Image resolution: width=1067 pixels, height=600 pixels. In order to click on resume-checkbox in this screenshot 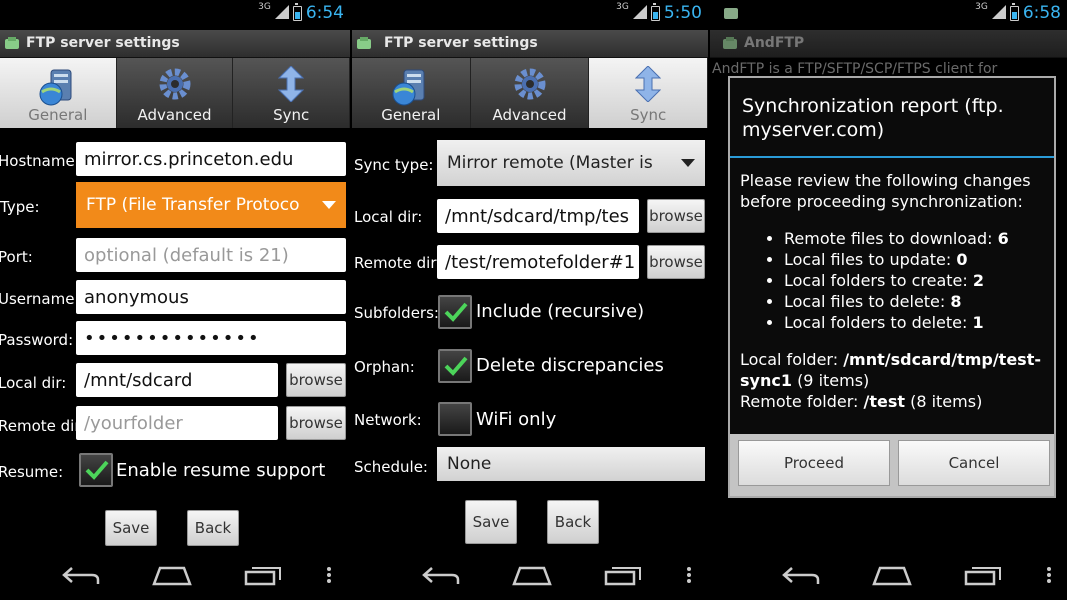, I will do `click(96, 470)`.